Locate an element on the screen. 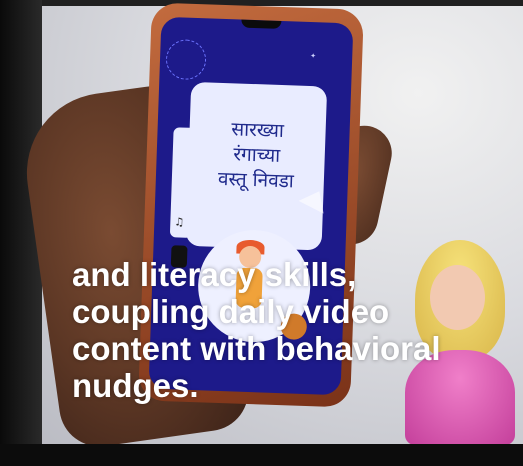 The image size is (523, 466). caption-line-3: content with behavioral is located at coordinates (256, 348).